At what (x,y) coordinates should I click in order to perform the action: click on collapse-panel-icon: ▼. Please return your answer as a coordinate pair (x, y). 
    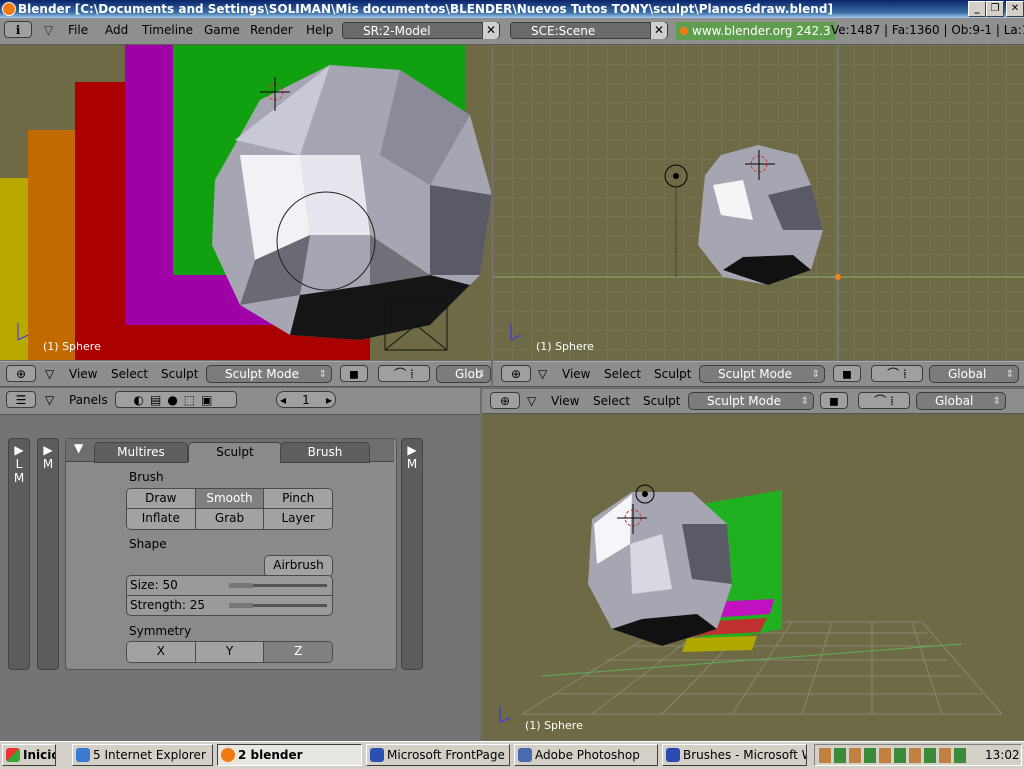
    Looking at the image, I should click on (78, 448).